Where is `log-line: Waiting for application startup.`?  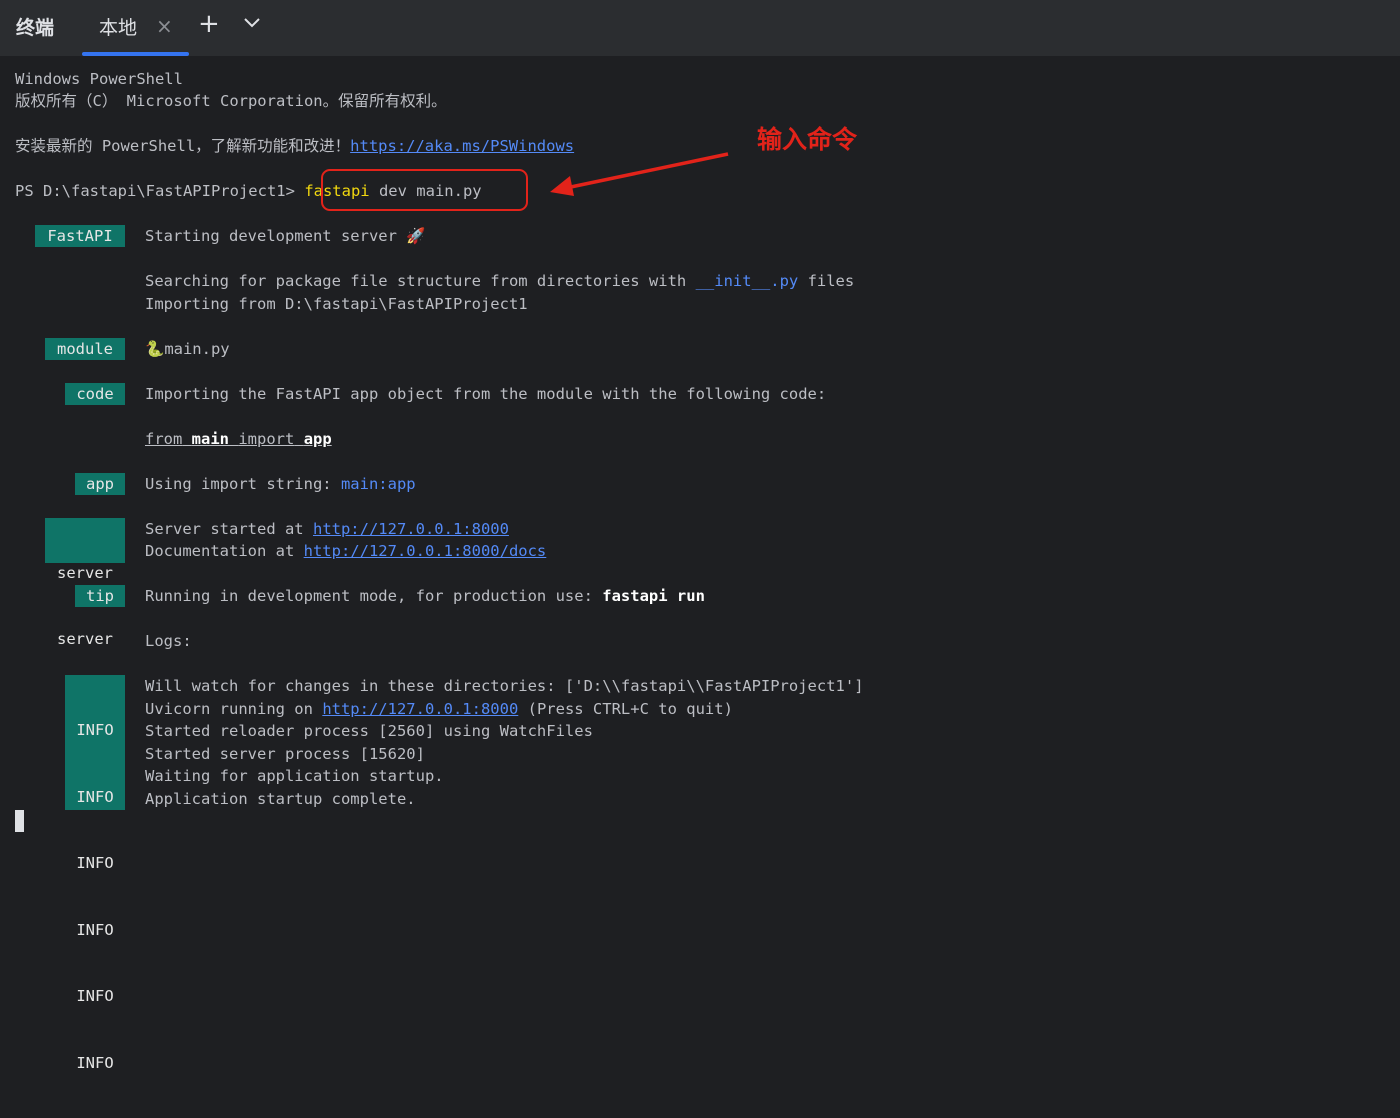
log-line: Waiting for application startup. is located at coordinates (294, 776).